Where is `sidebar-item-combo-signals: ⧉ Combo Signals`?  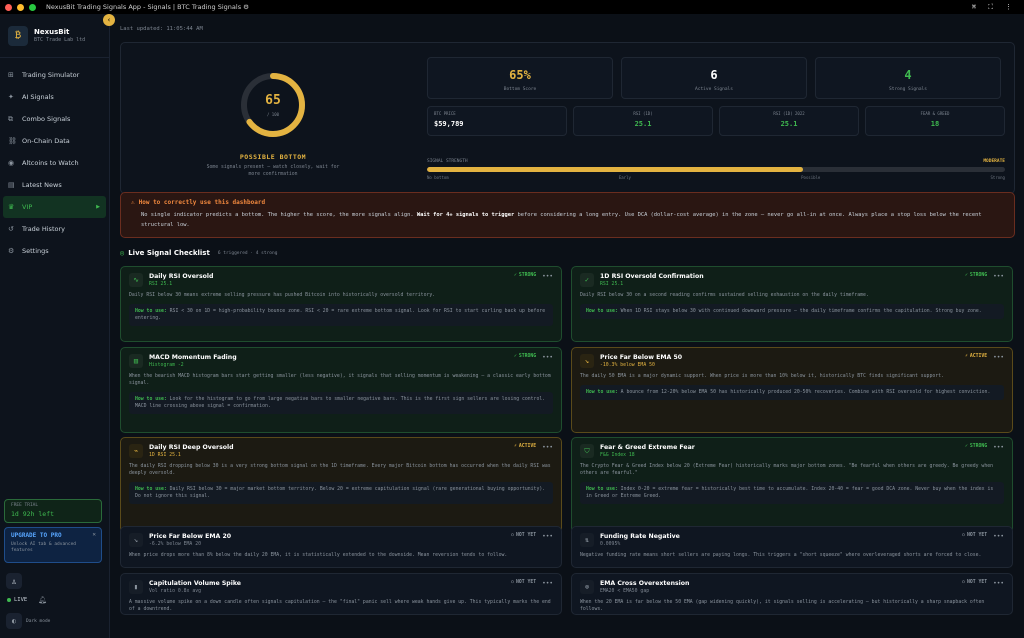 sidebar-item-combo-signals: ⧉ Combo Signals is located at coordinates (54, 119).